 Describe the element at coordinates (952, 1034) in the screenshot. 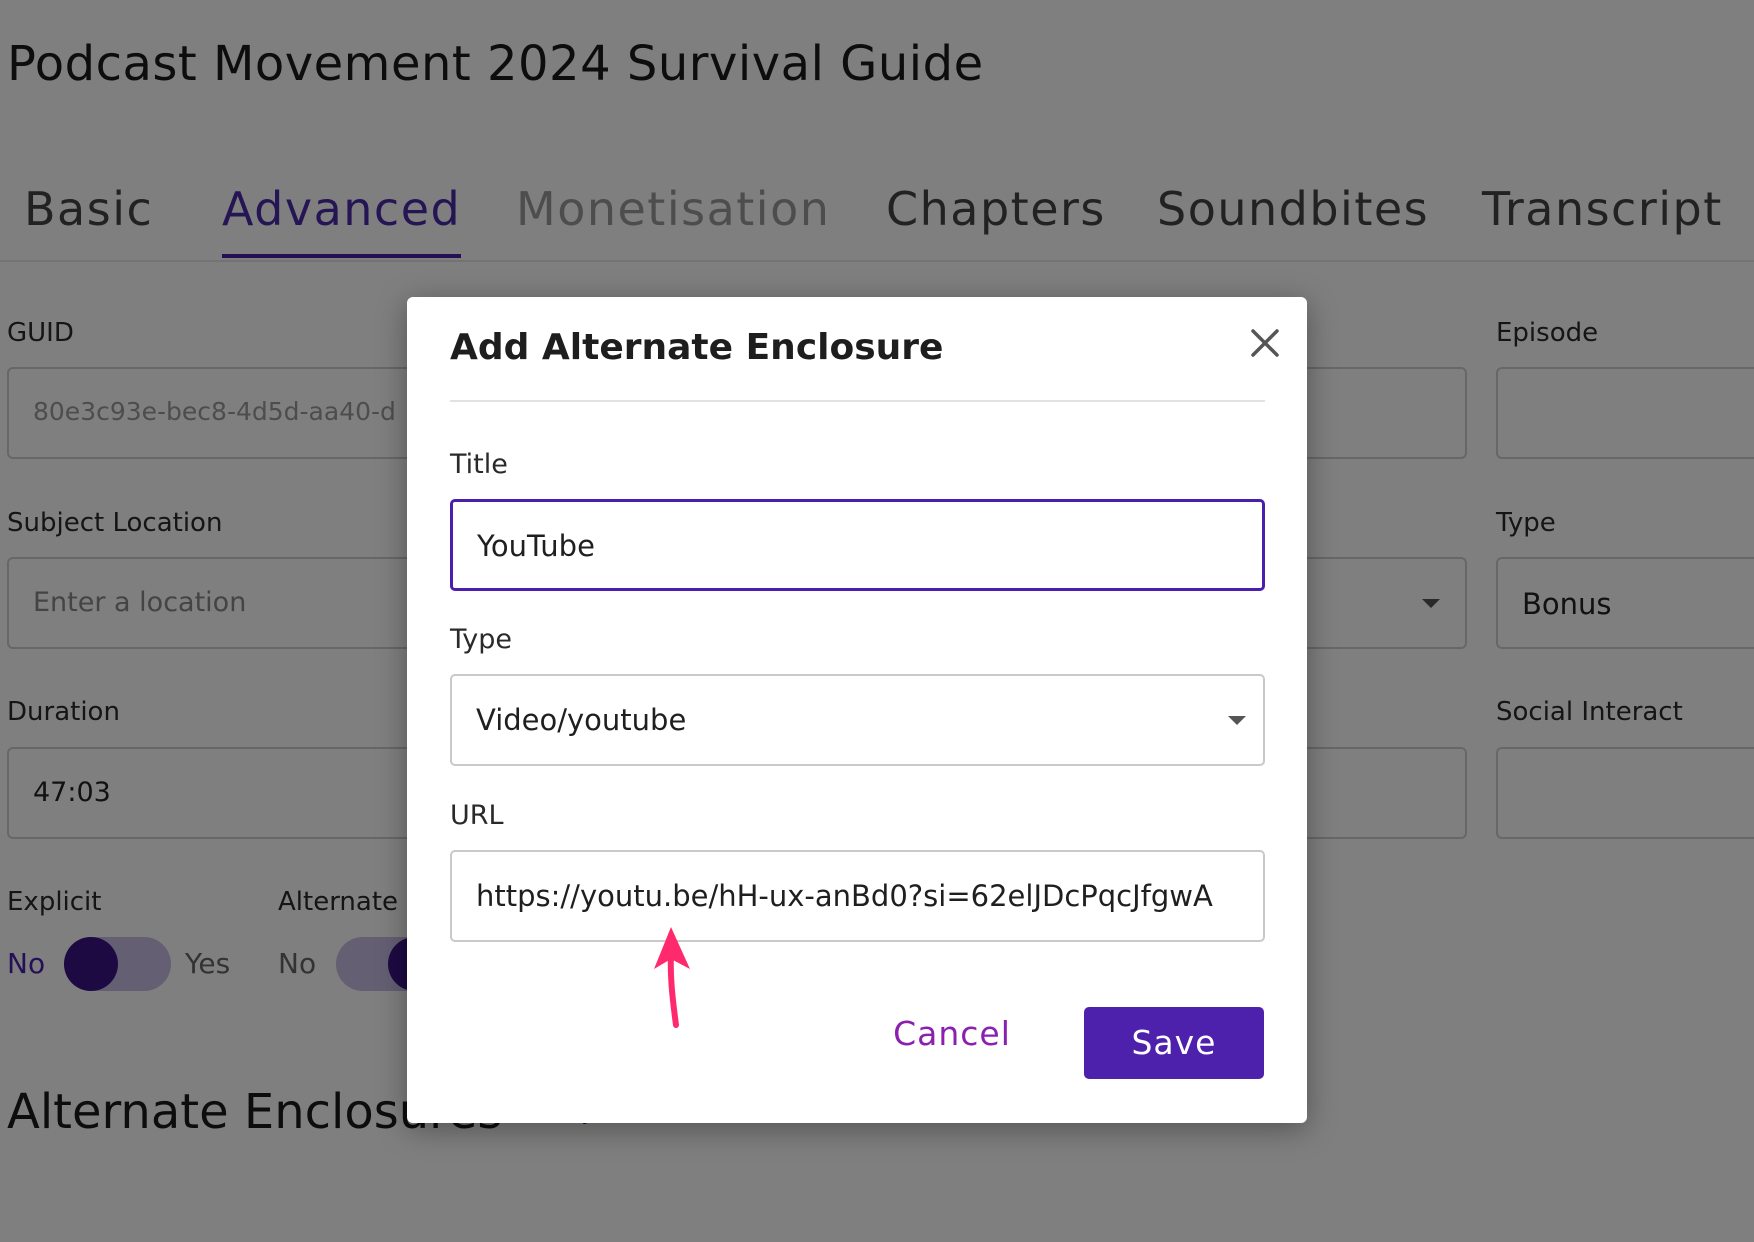

I see `cancel-button: Cancel` at that location.